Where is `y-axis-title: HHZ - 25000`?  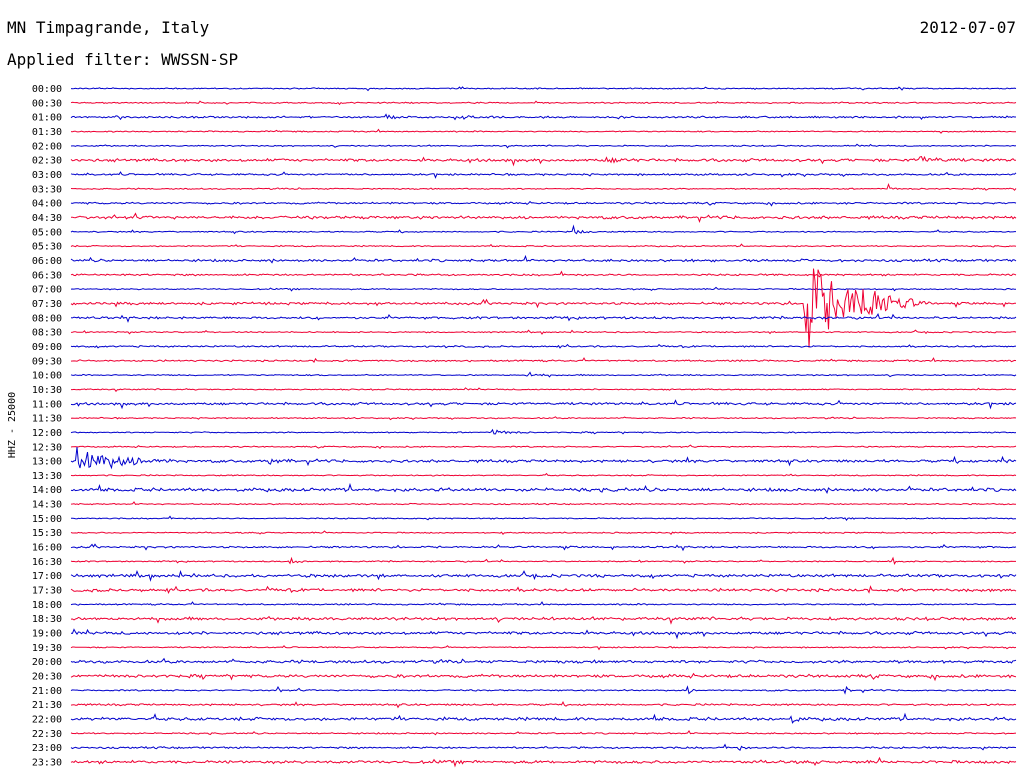 y-axis-title: HHZ - 25000 is located at coordinates (12, 425).